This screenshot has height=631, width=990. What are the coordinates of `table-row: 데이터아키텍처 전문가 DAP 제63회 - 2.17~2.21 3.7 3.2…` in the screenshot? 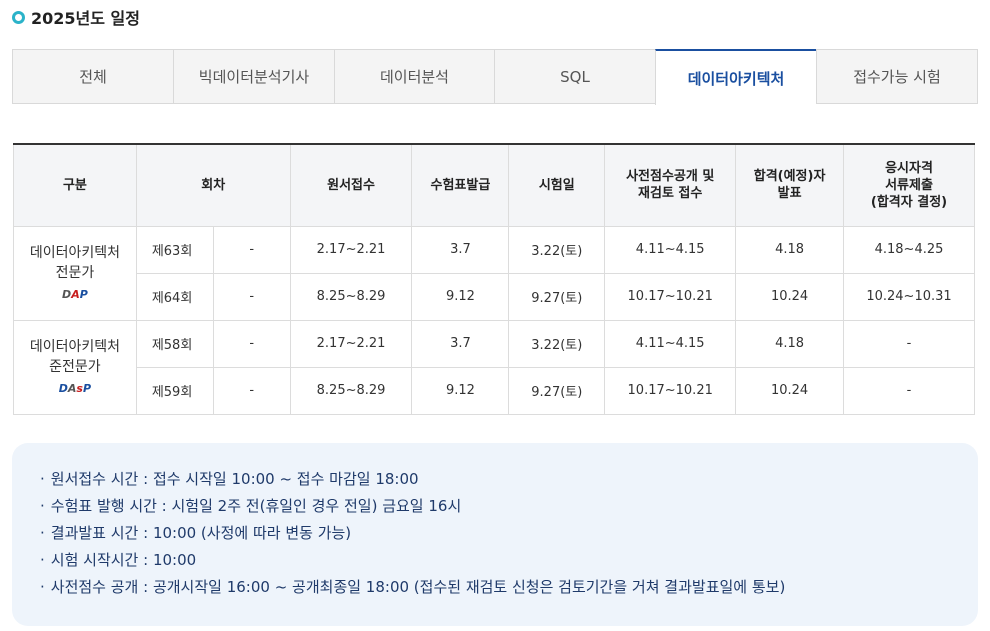 It's located at (494, 273).